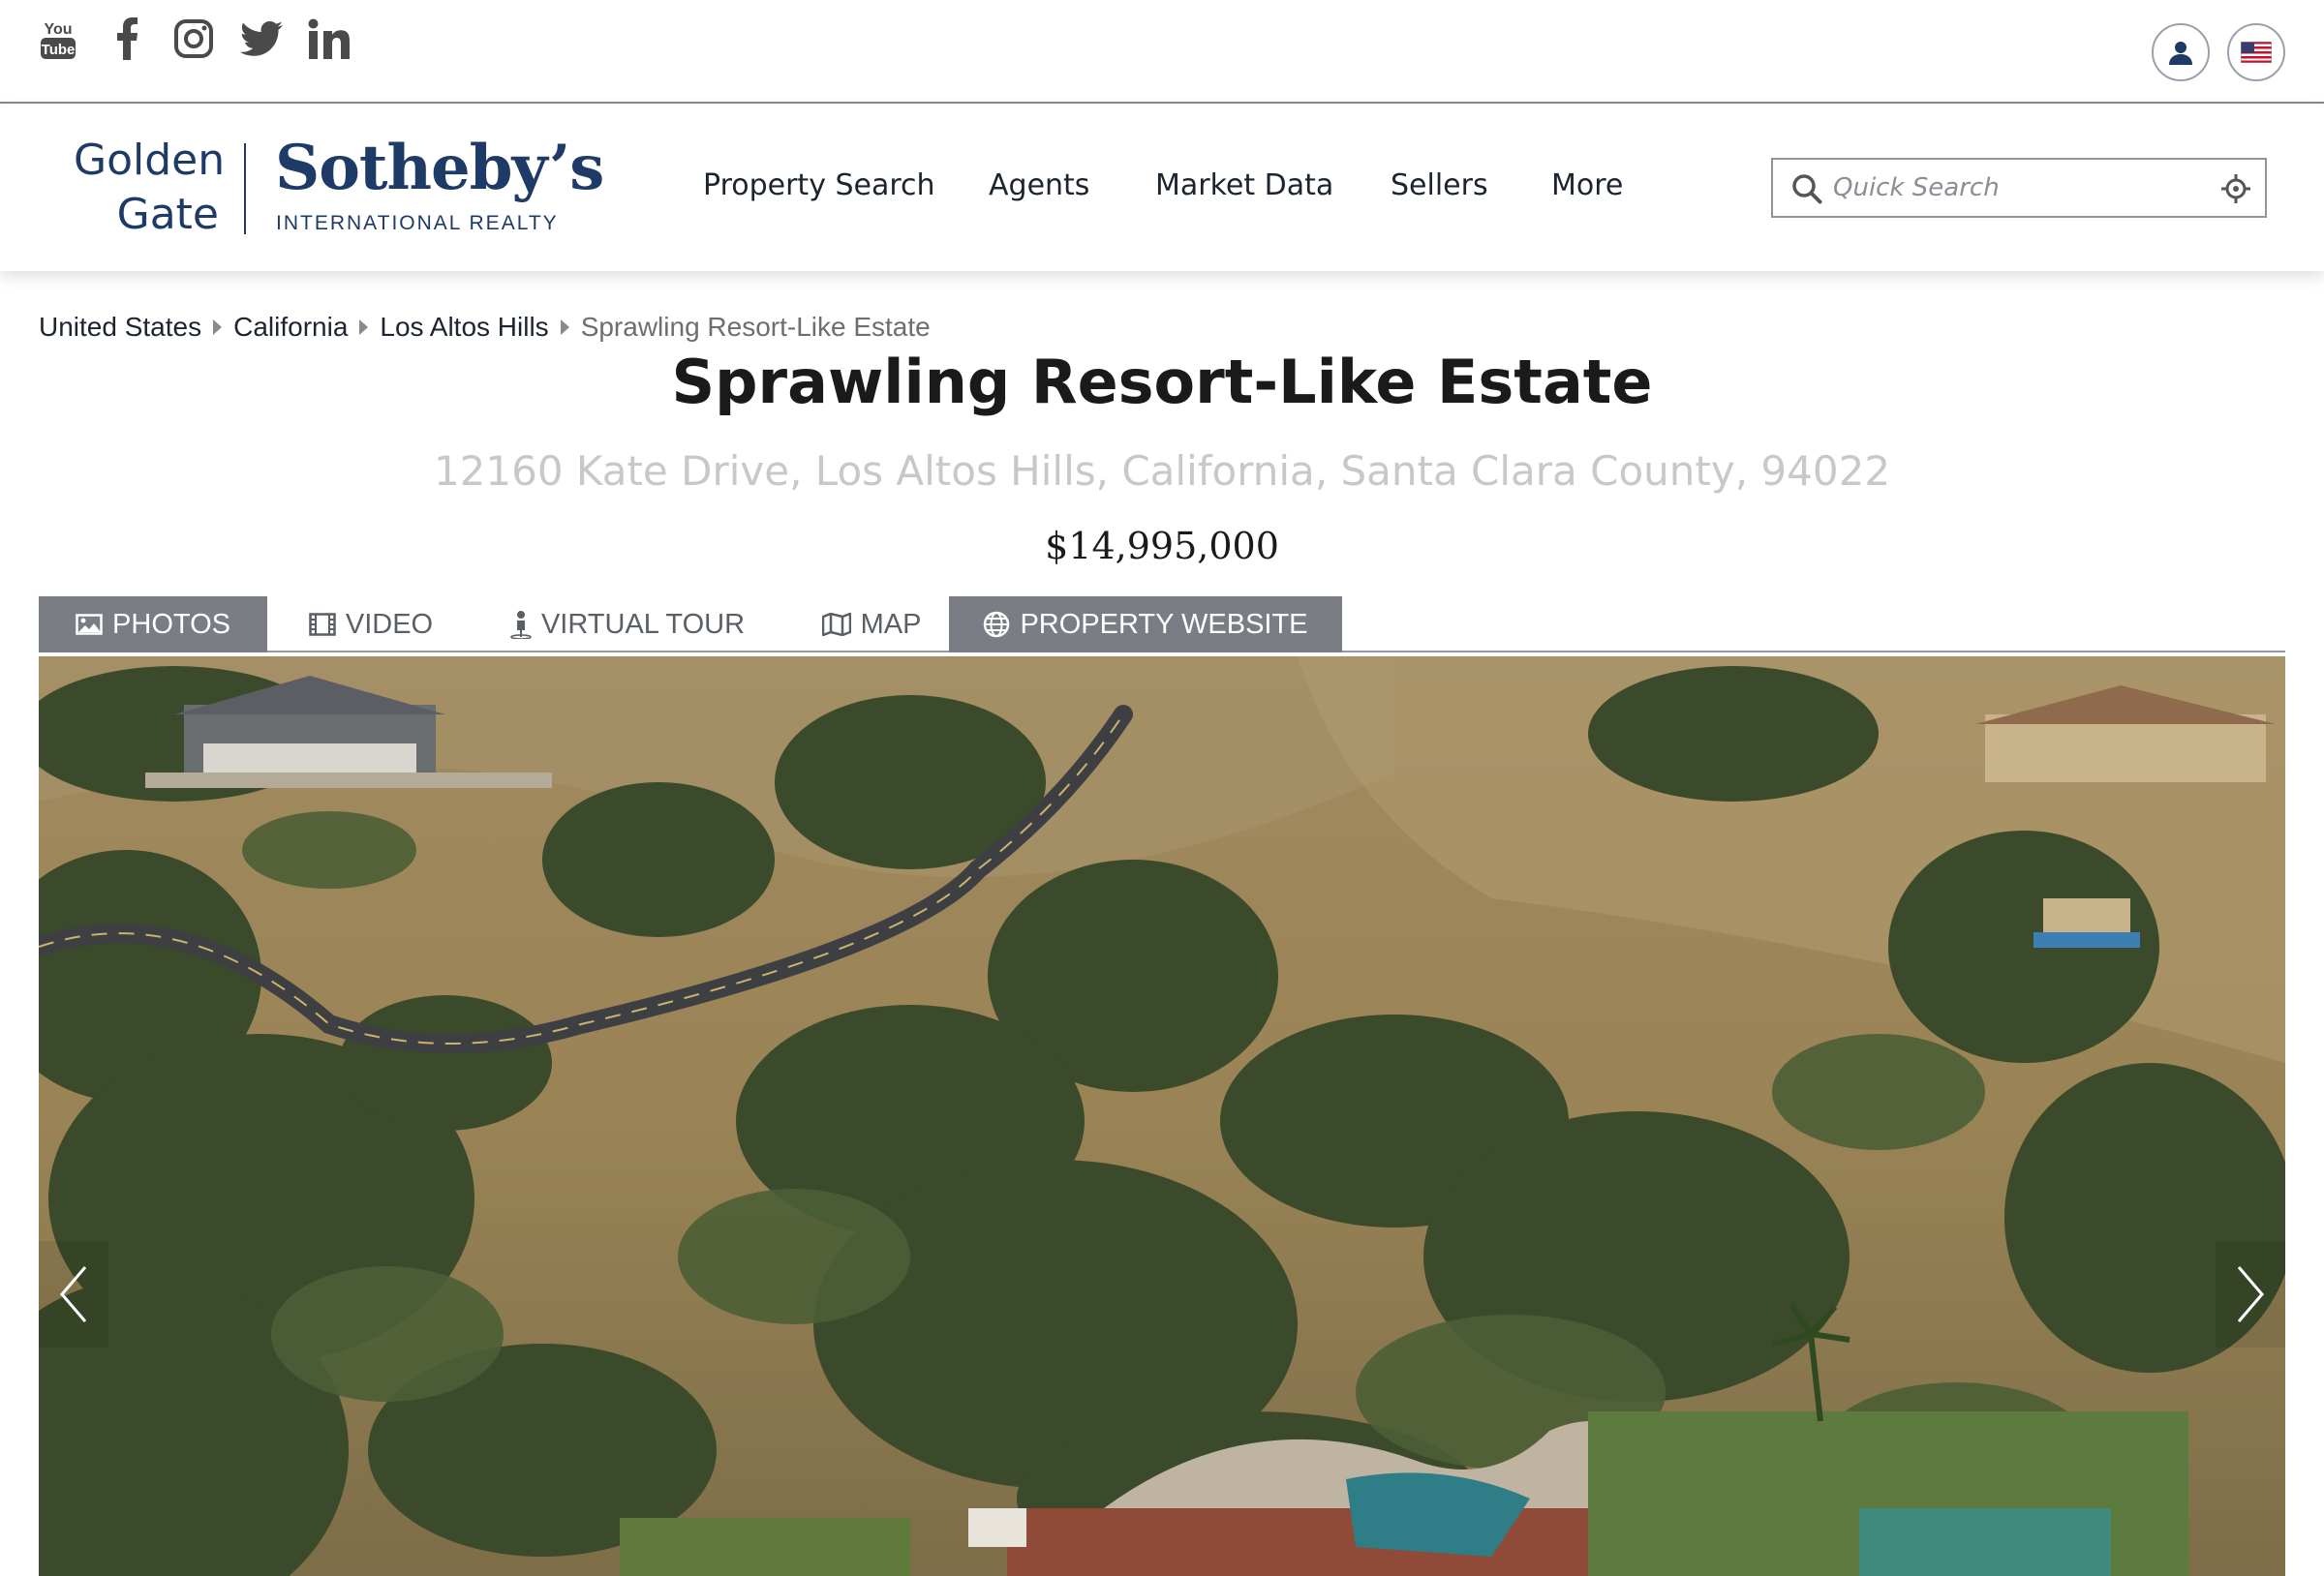 The height and width of the screenshot is (1576, 2324). I want to click on breadcrumb-united-states: United States, so click(120, 327).